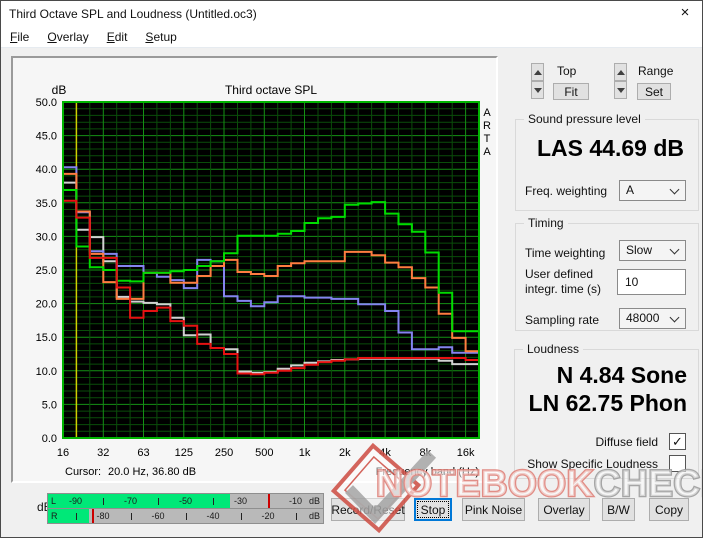 This screenshot has height=538, width=703. I want to click on y-tick-label: 35.0, so click(46, 204).